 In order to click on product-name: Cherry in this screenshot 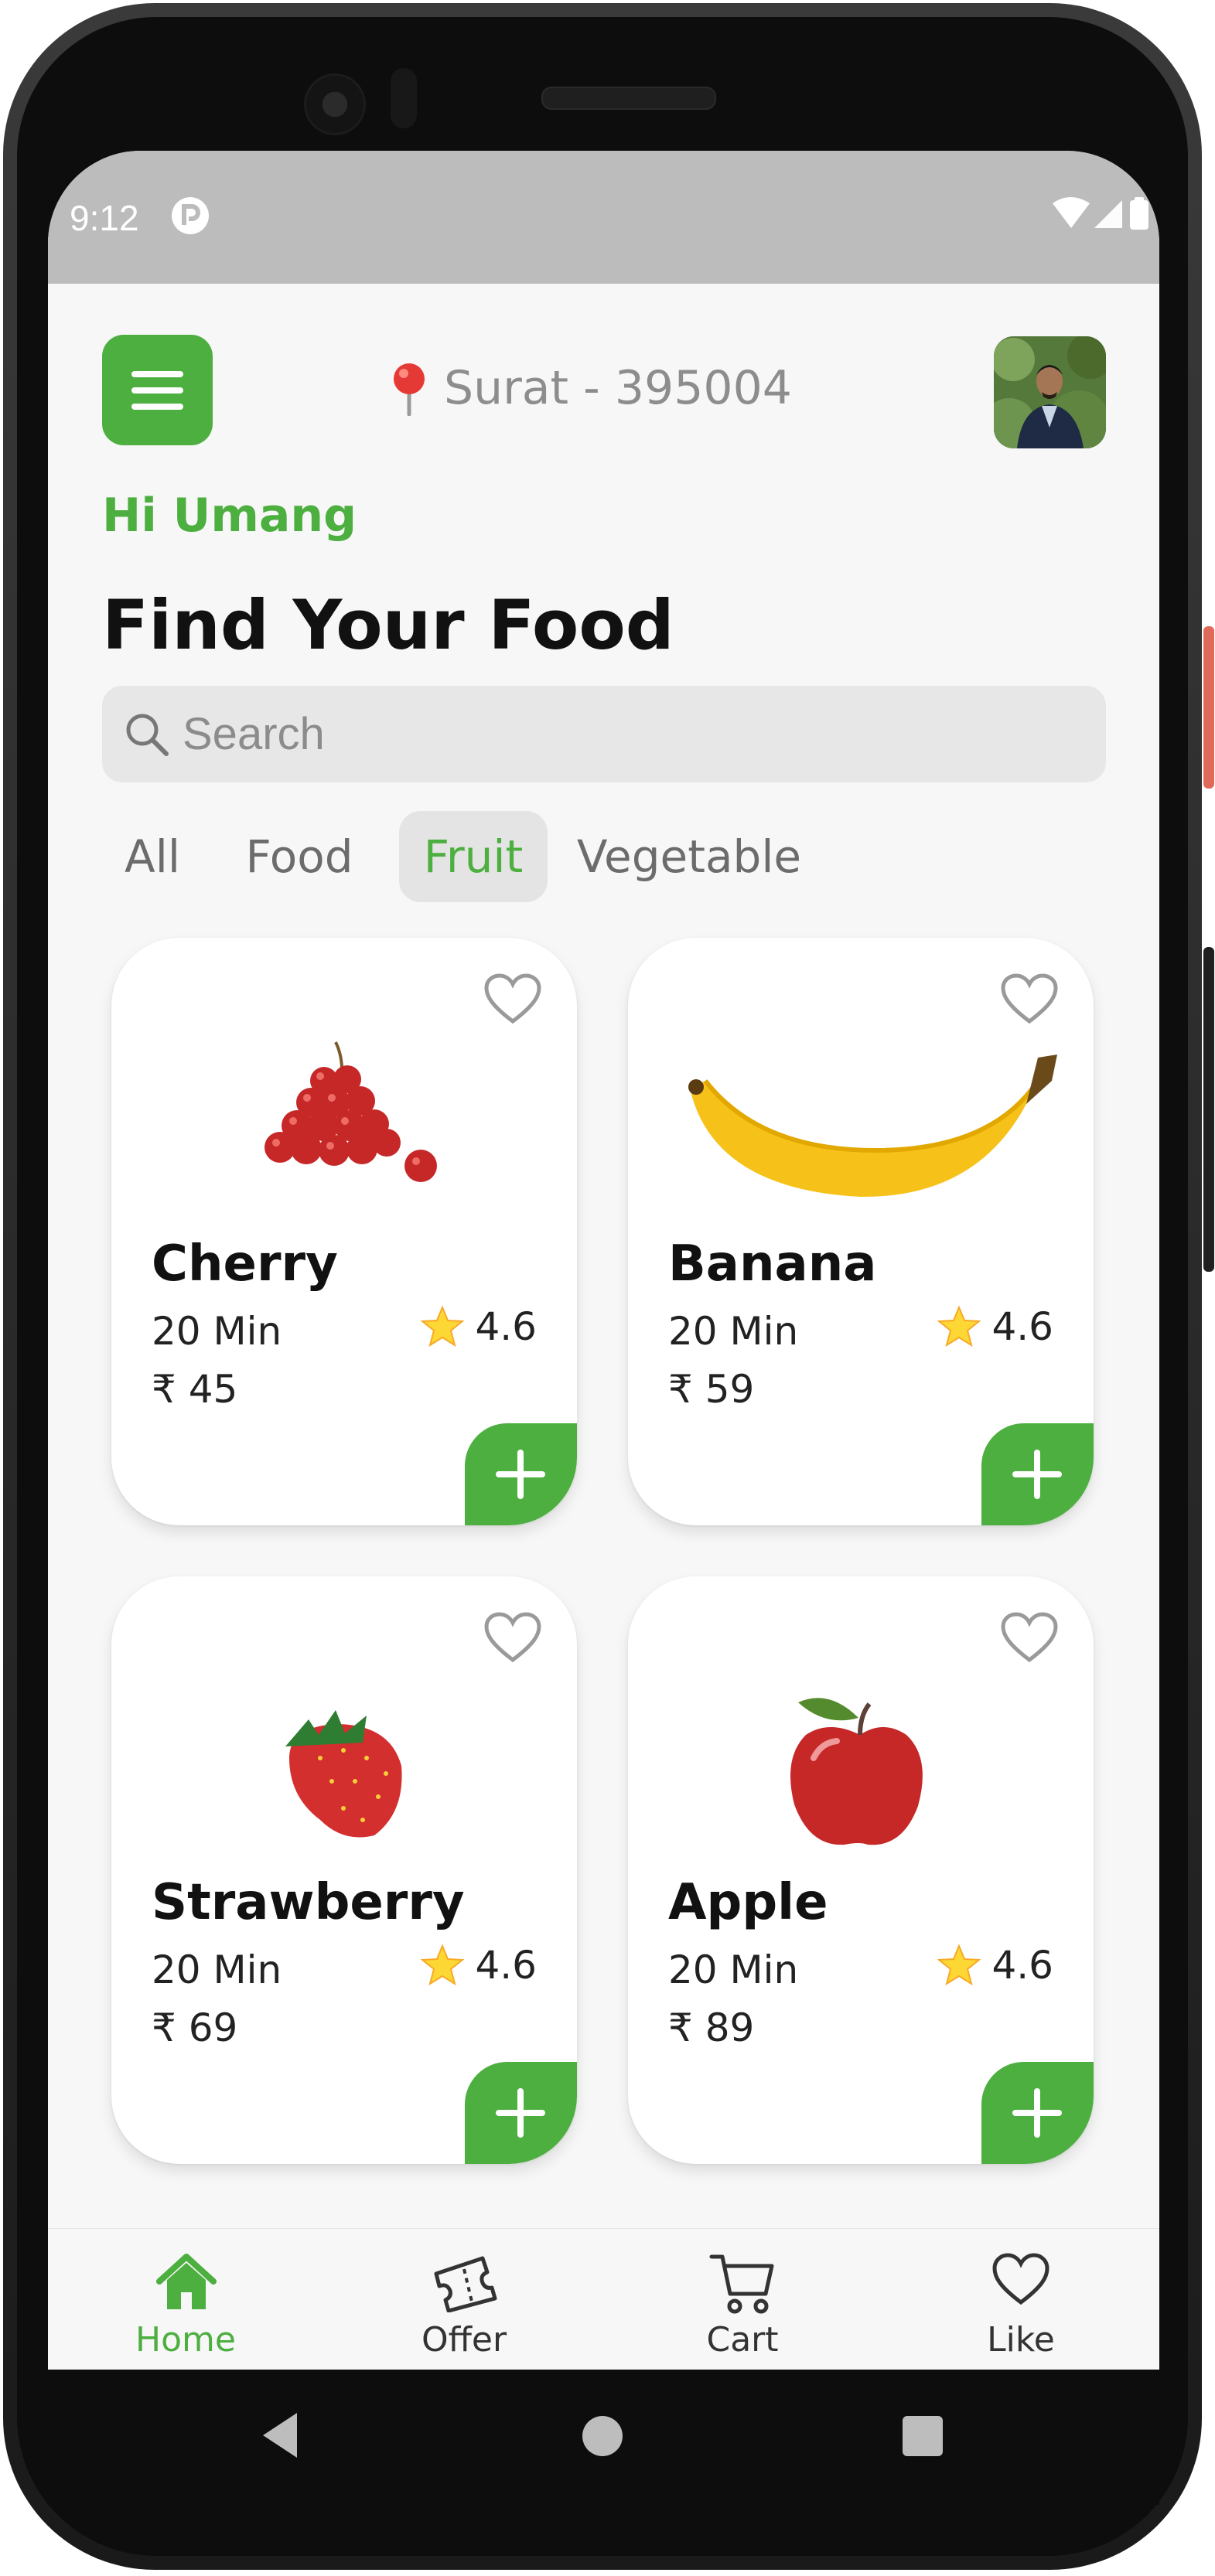, I will do `click(245, 1264)`.